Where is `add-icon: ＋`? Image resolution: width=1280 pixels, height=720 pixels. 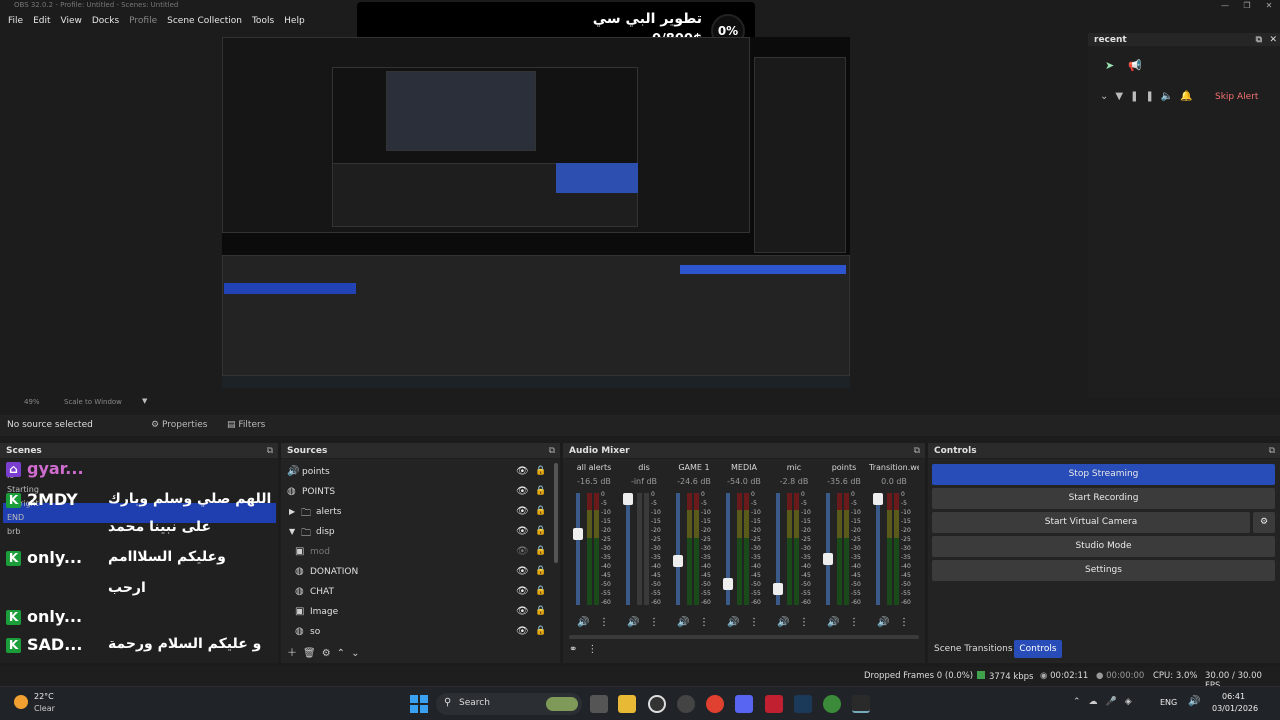 add-icon: ＋ is located at coordinates (295, 653).